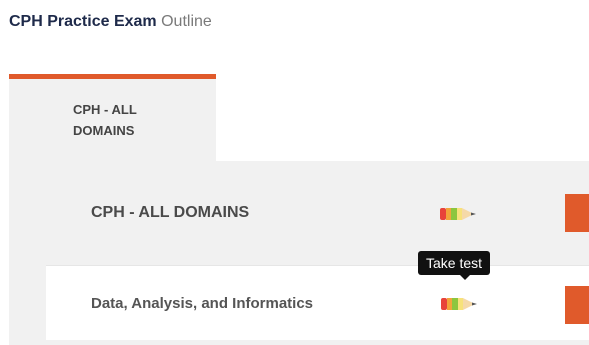  What do you see at coordinates (186, 21) in the screenshot?
I see `page-title-light: Outline` at bounding box center [186, 21].